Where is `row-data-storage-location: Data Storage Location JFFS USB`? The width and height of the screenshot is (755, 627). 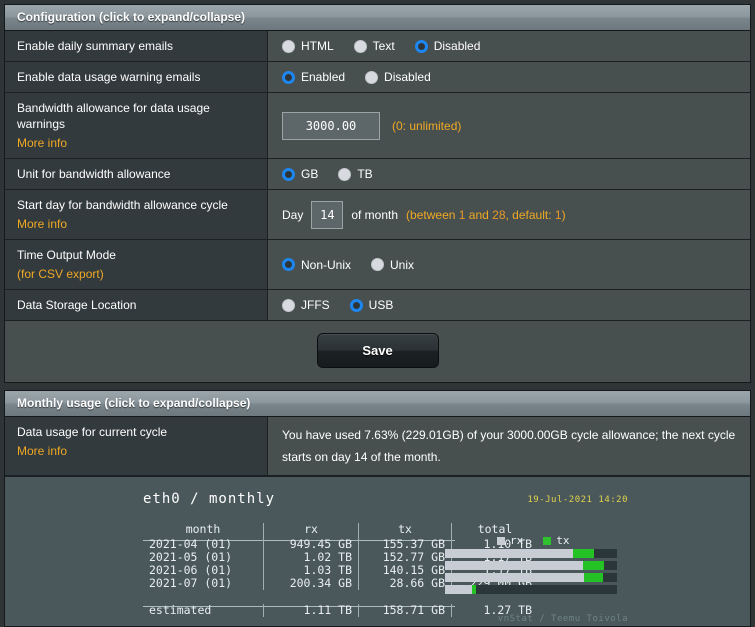
row-data-storage-location: Data Storage Location JFFS USB is located at coordinates (377, 305).